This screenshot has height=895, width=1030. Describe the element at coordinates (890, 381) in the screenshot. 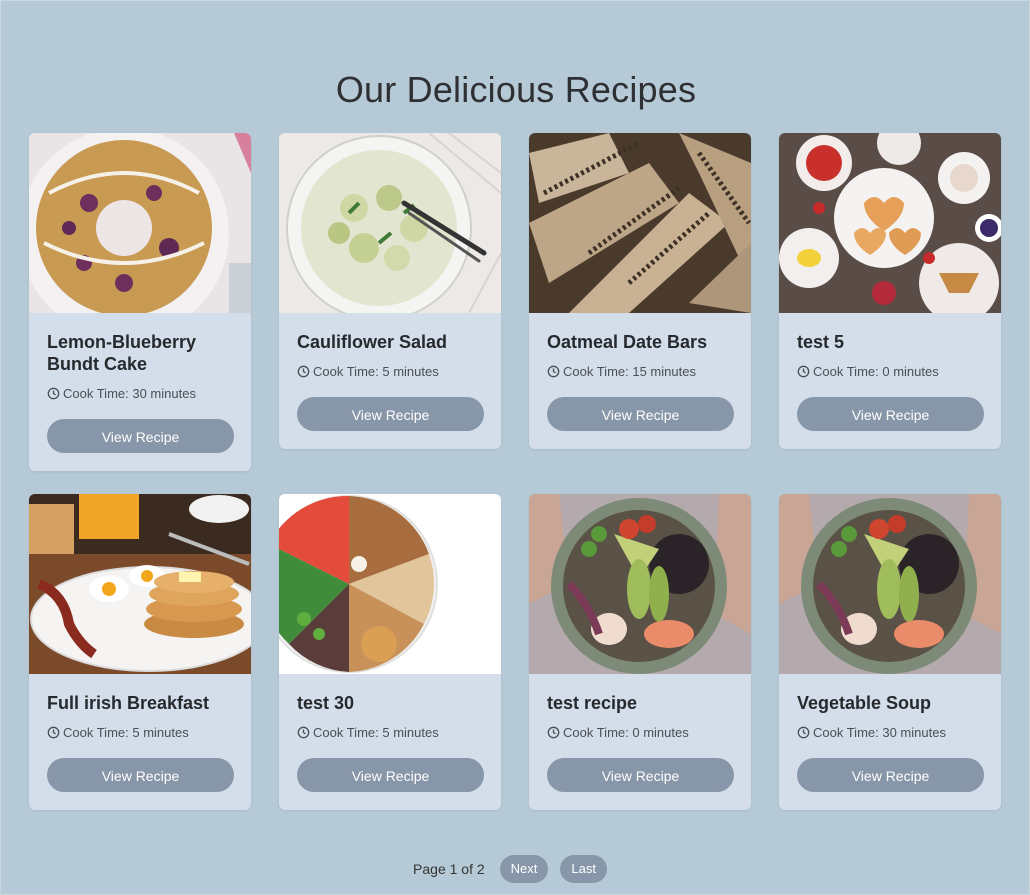

I see `recipe-card-body: test 5 Cook Time: 0 minutes View Recipe` at that location.